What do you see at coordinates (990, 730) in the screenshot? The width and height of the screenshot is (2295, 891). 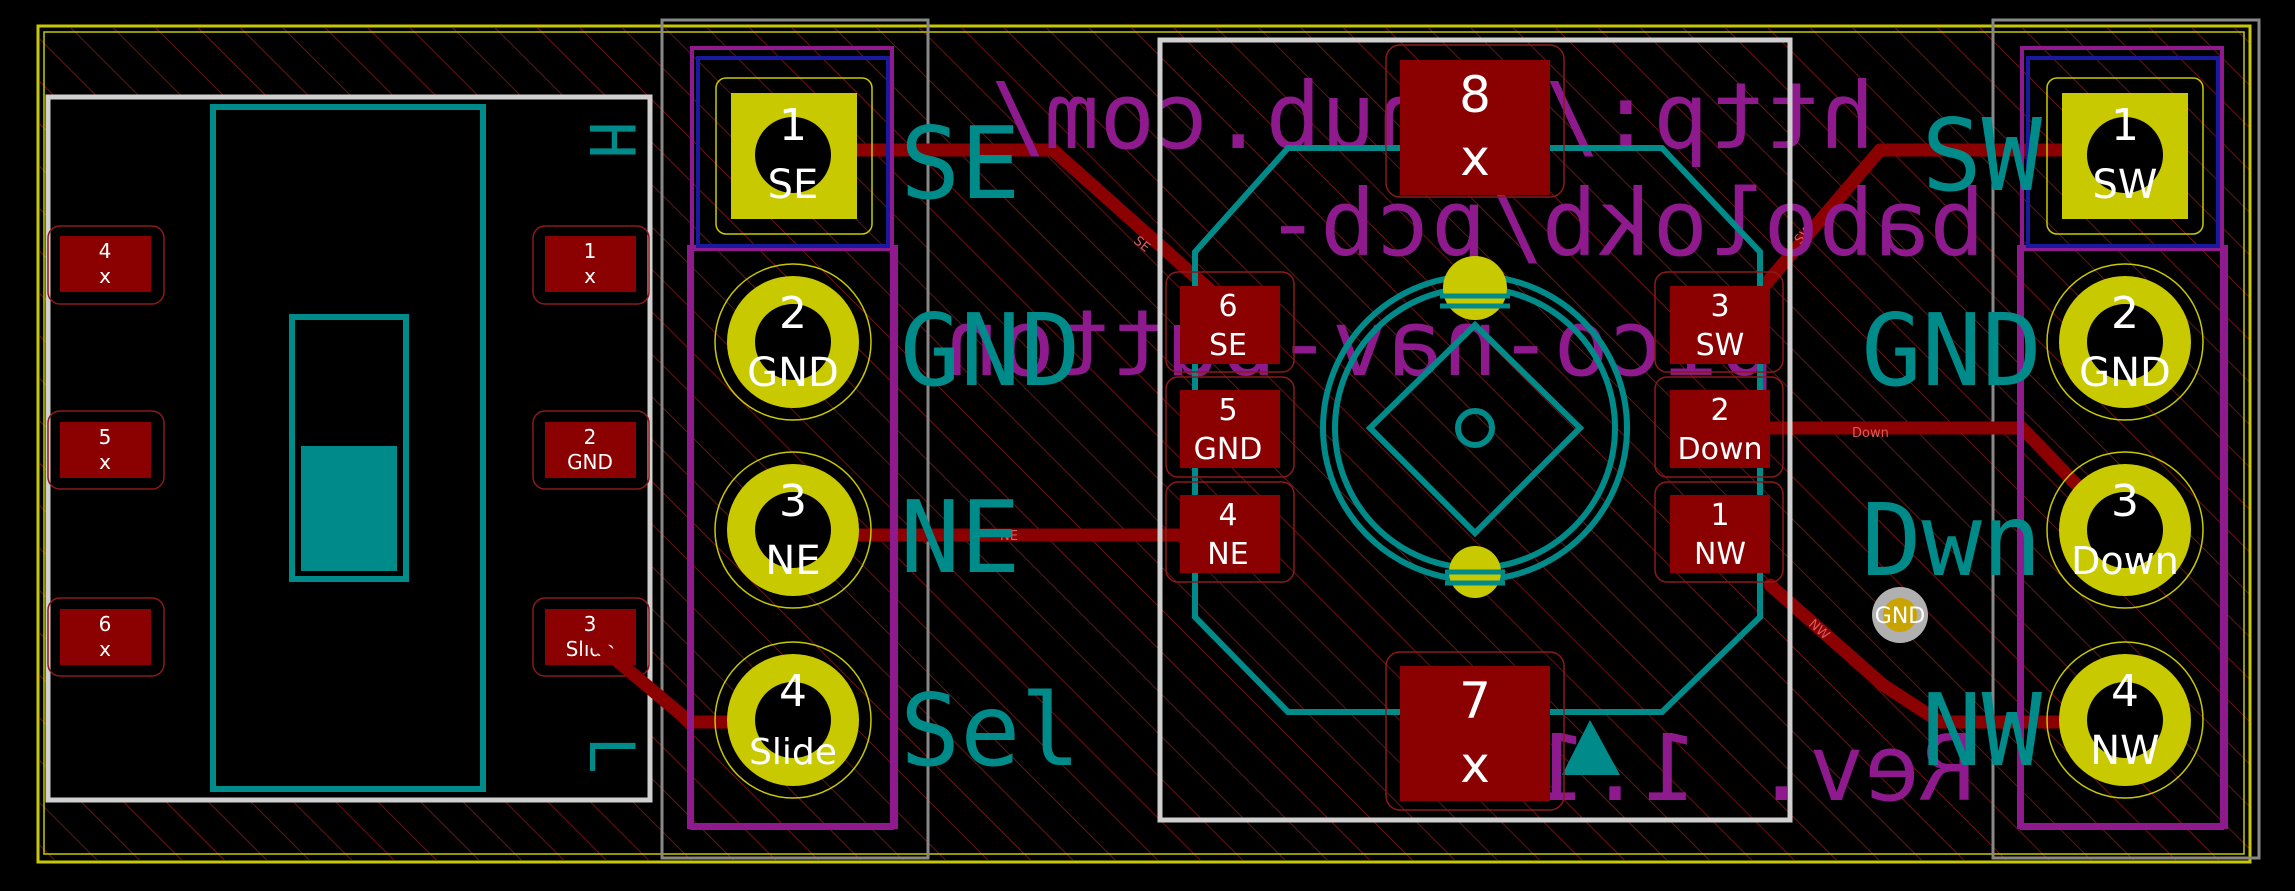 I see `left-label-sel: Sel` at bounding box center [990, 730].